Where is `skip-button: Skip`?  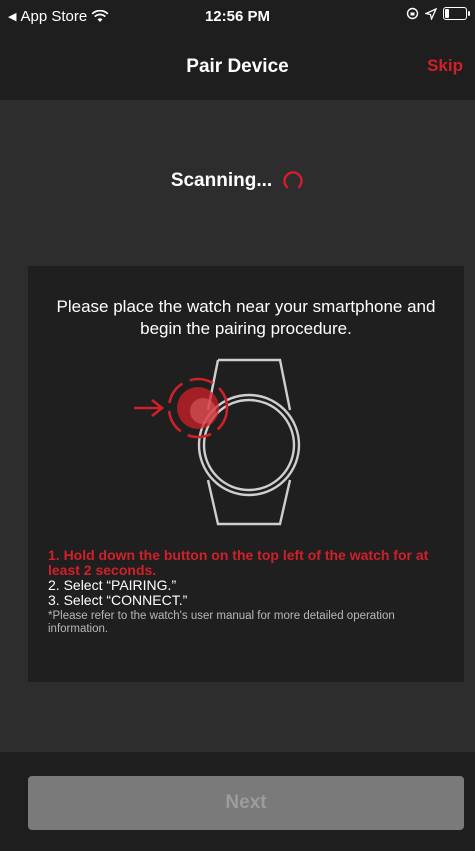 skip-button: Skip is located at coordinates (445, 66).